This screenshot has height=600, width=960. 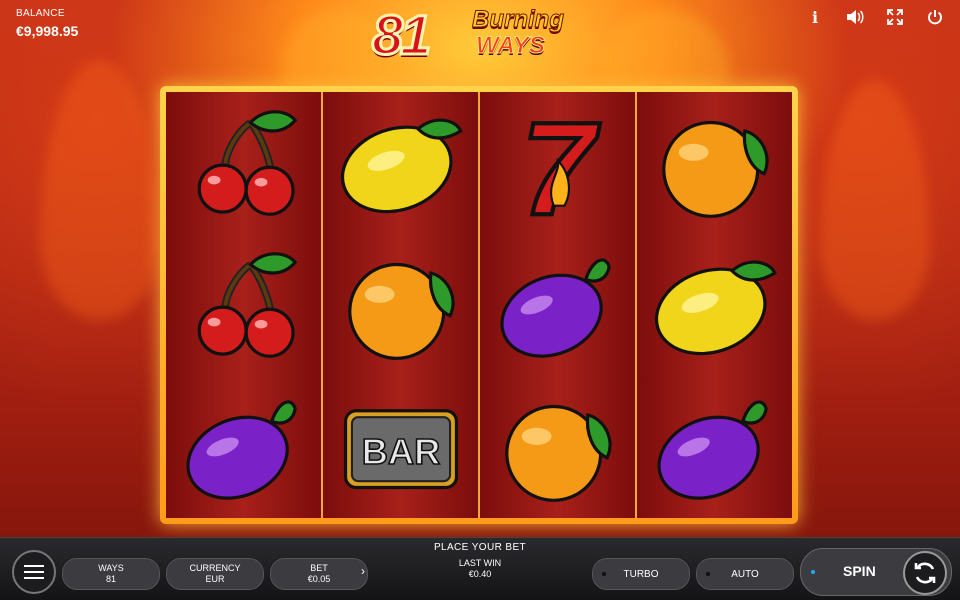 What do you see at coordinates (319, 568) in the screenshot?
I see `bet-label: BET` at bounding box center [319, 568].